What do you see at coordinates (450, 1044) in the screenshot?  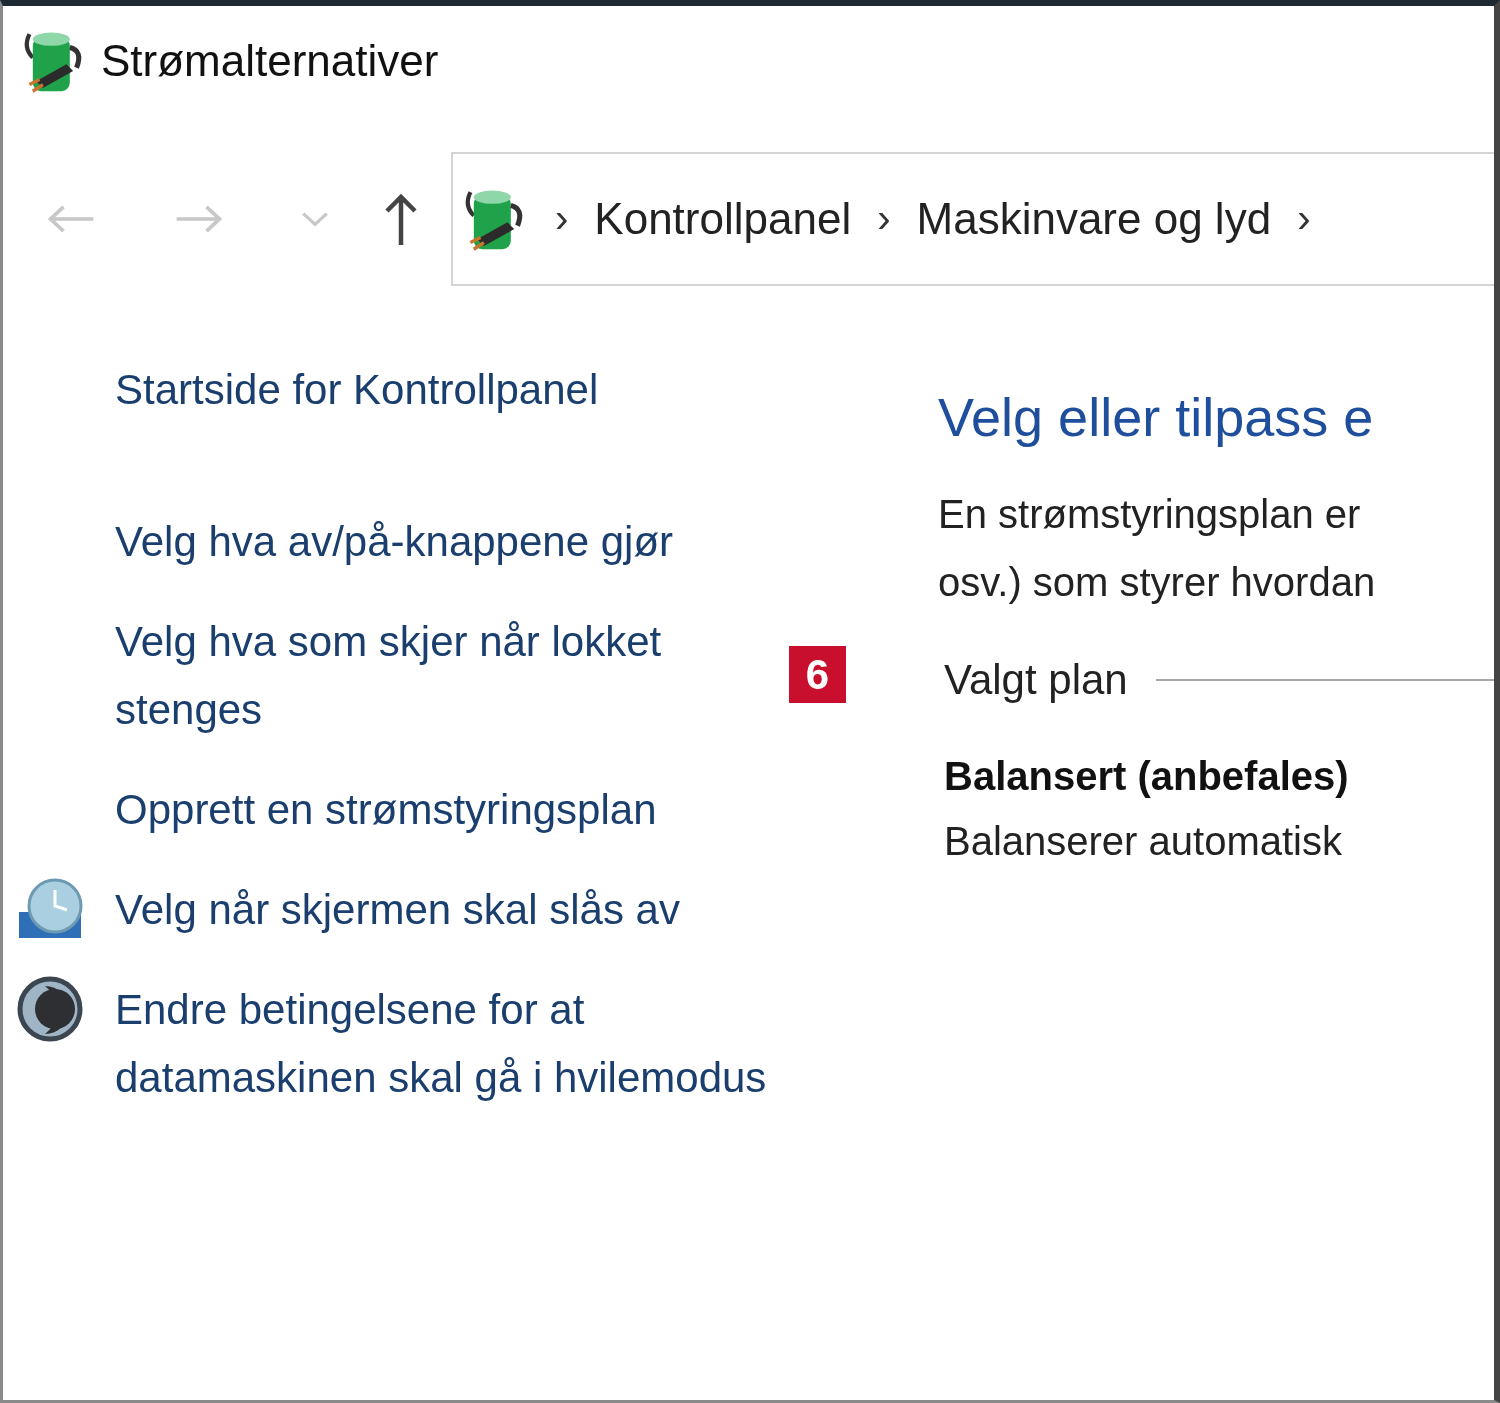 I see `sidebar-link: Endre betingelsene for at datamaskinen skal gå i hvilemodus` at bounding box center [450, 1044].